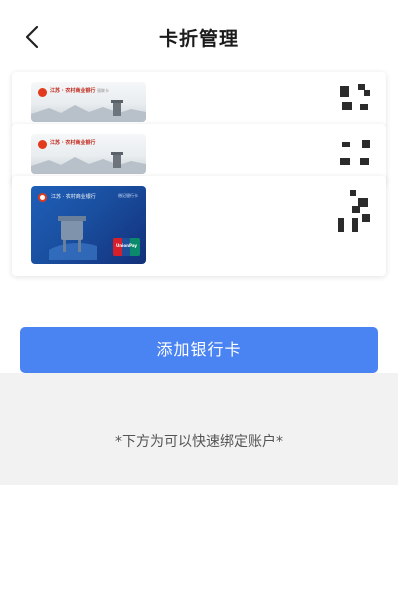 The height and width of the screenshot is (591, 398). Describe the element at coordinates (199, 154) in the screenshot. I see `bank-card-item: 江苏 · 农村商业银行` at that location.